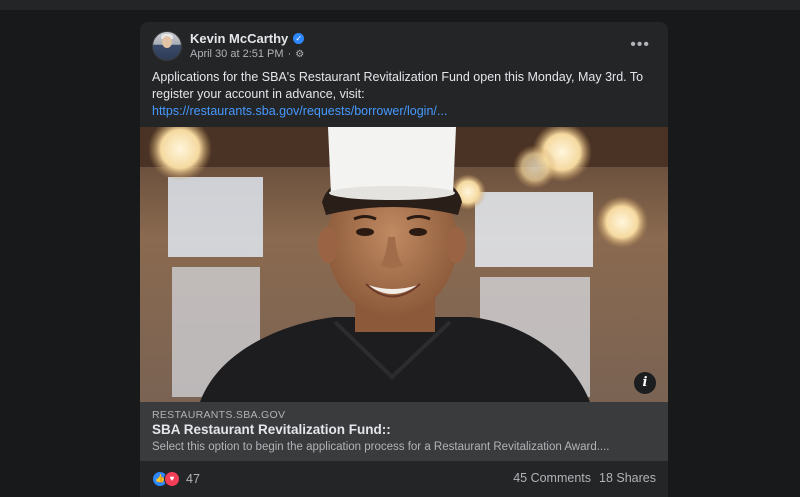  I want to click on top-navigation-bar, so click(400, 5).